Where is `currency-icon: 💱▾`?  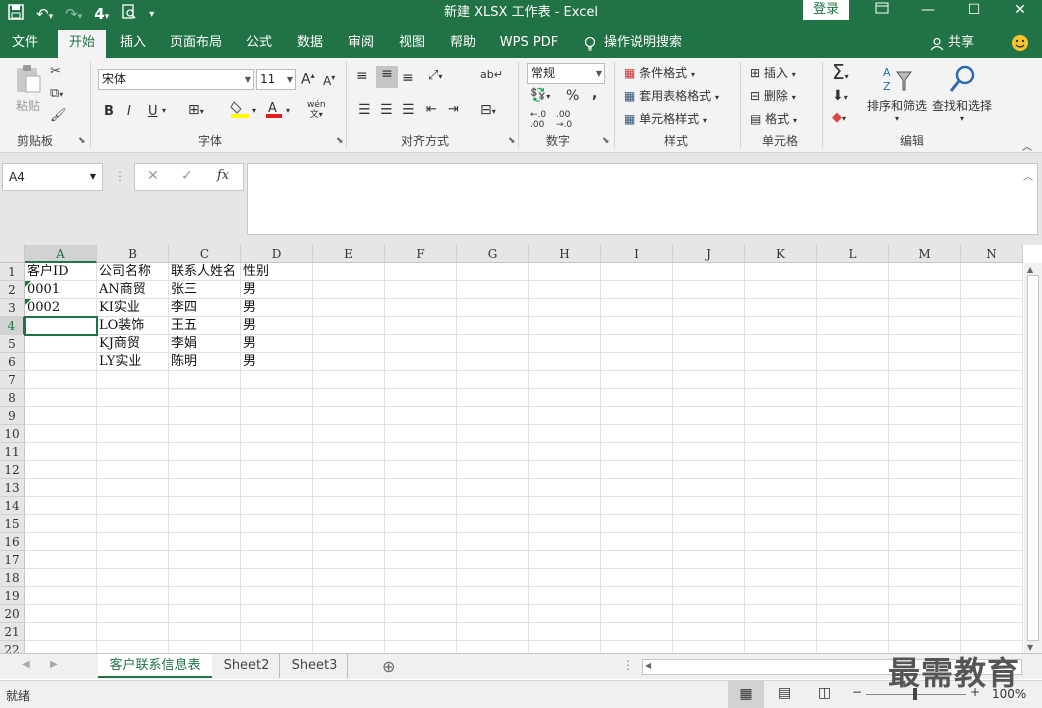
currency-icon: 💱▾ is located at coordinates (540, 95).